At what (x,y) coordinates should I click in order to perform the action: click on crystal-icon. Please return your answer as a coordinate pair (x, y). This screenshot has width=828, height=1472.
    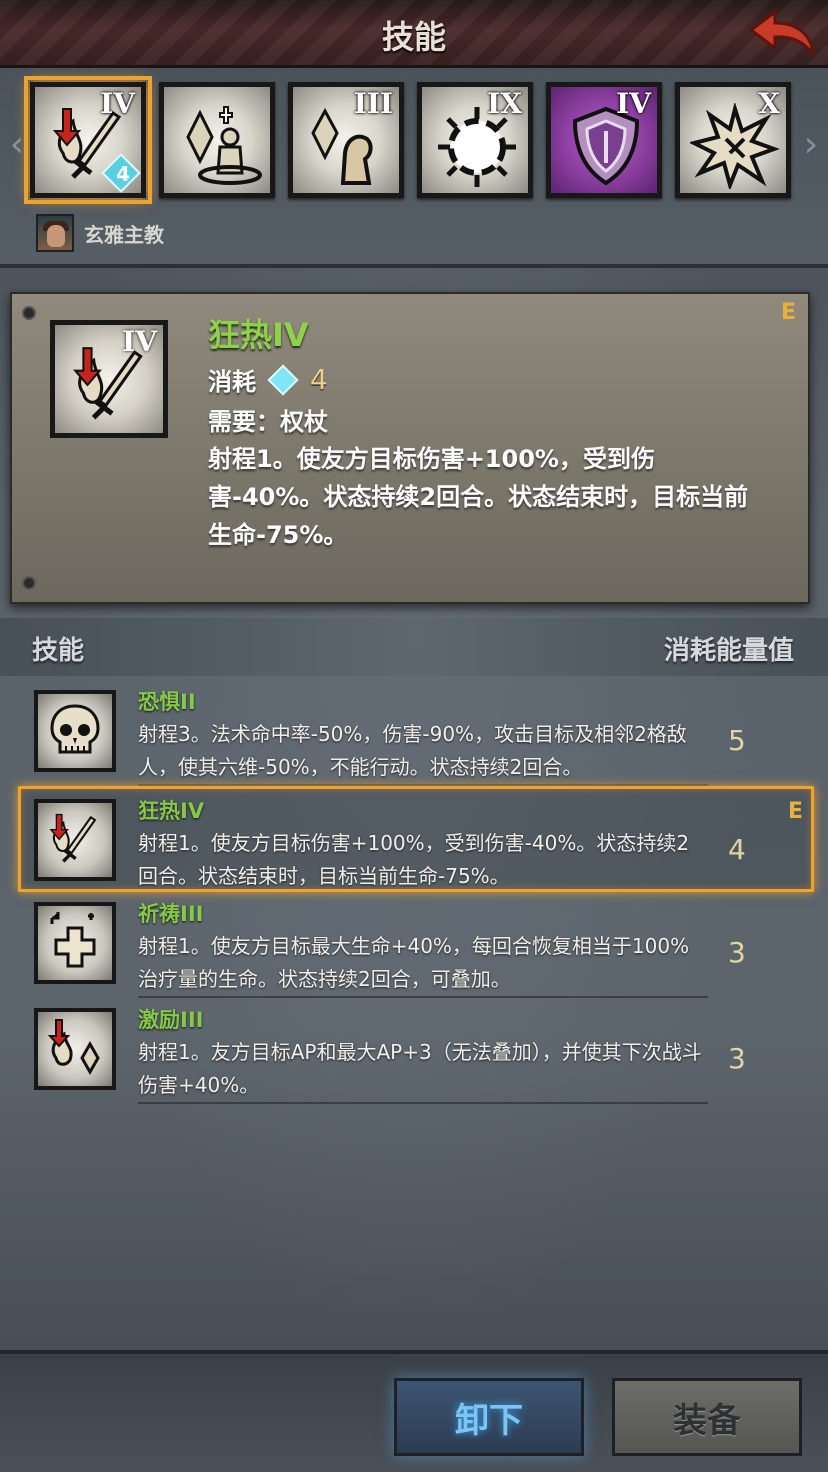
    Looking at the image, I should click on (283, 379).